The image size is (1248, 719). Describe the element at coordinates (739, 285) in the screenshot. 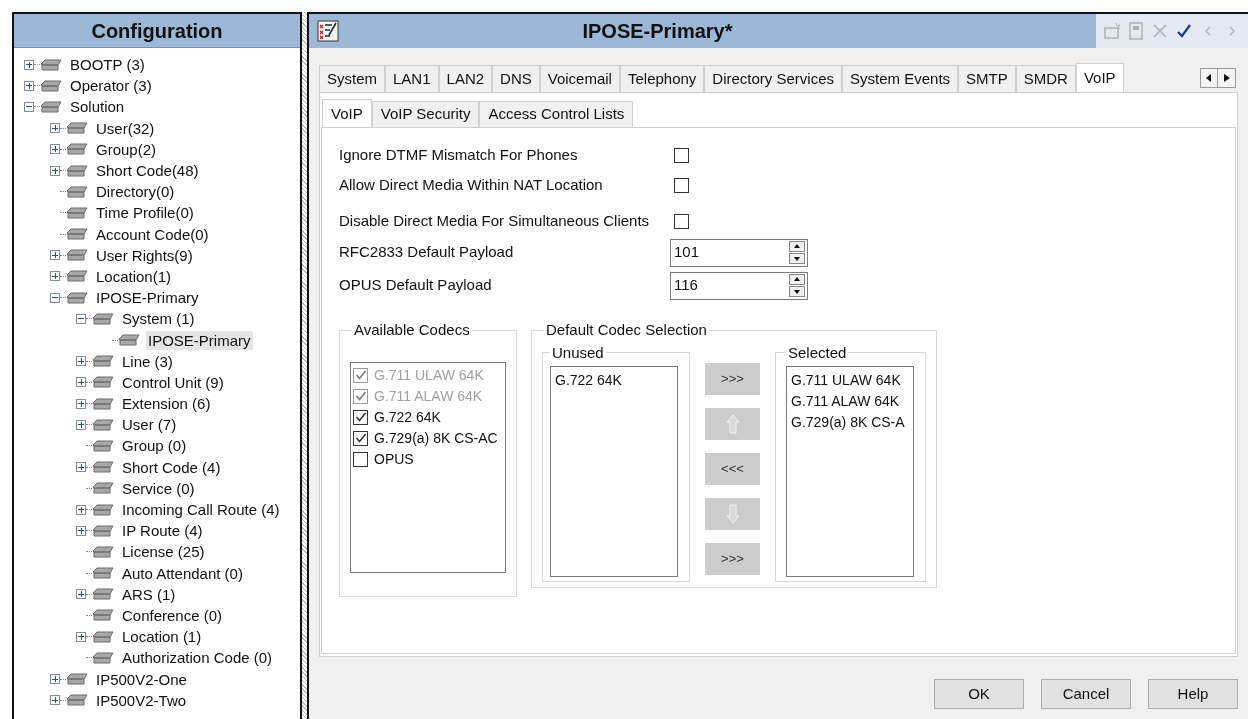

I see `number-spinner: 116` at that location.